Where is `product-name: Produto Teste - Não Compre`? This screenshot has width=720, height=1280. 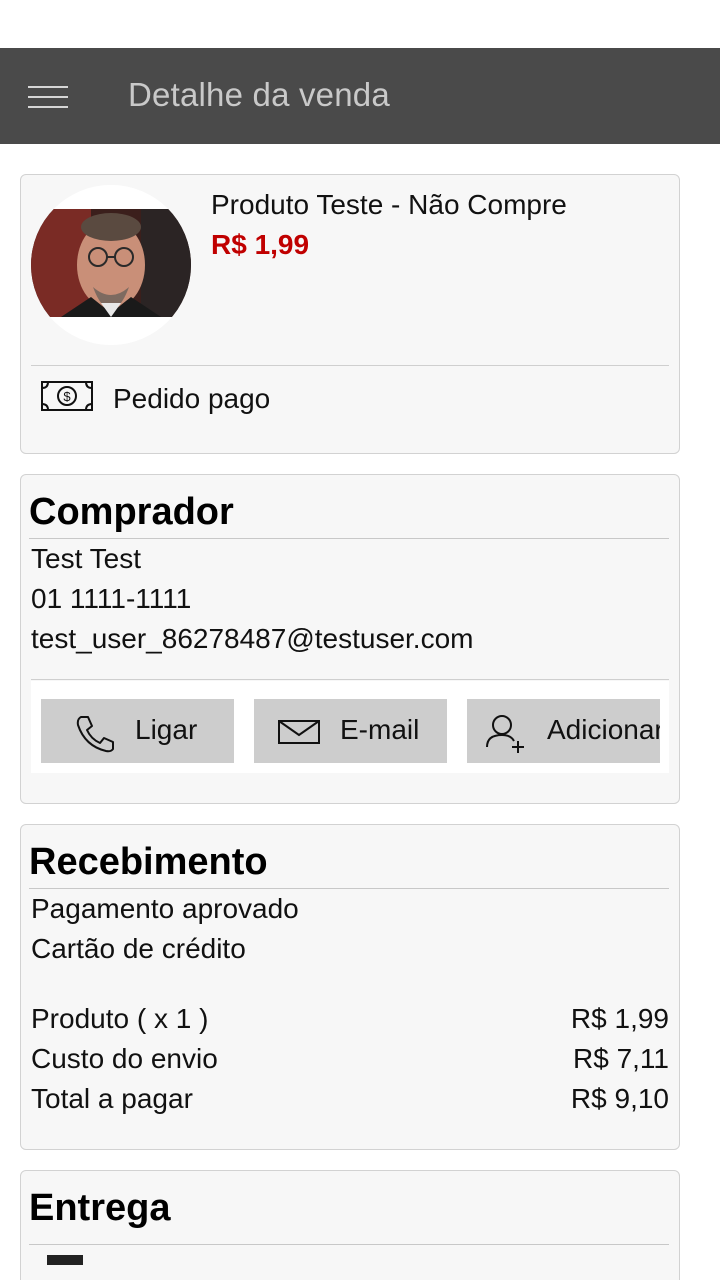 product-name: Produto Teste - Não Compre is located at coordinates (389, 204).